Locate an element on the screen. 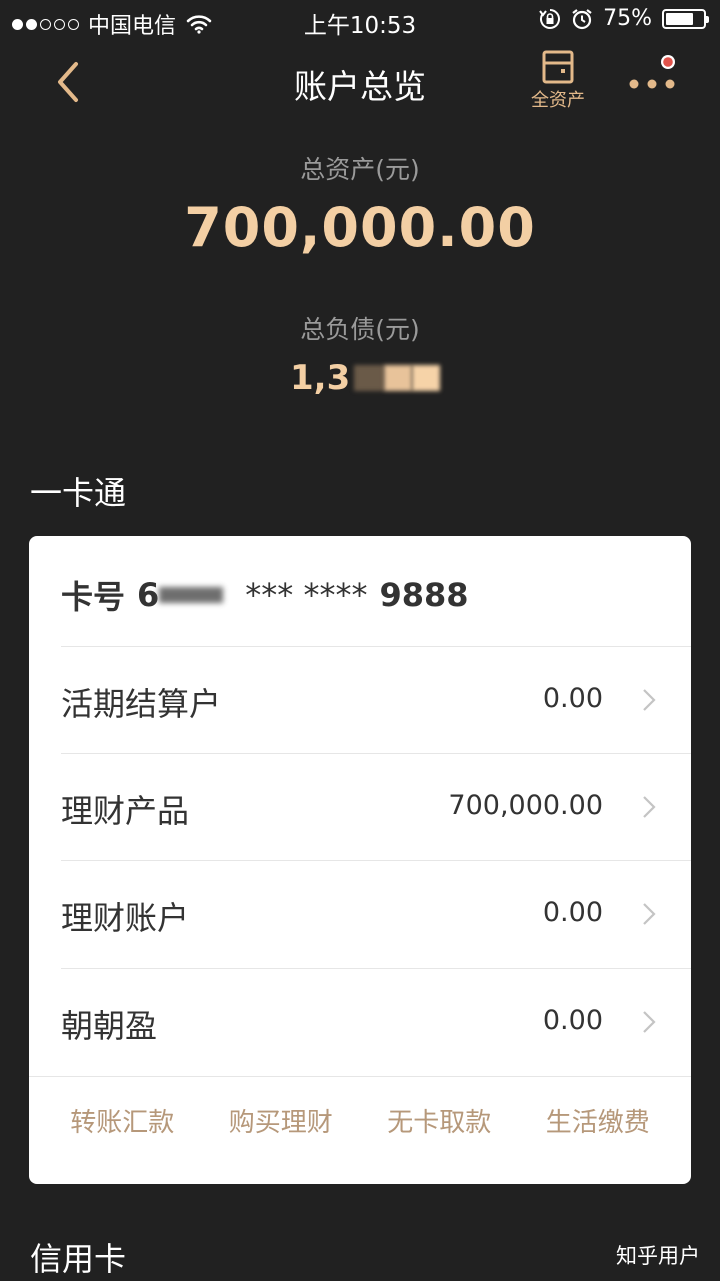 This screenshot has width=720, height=1281. total-assets-value: 700,000.00 is located at coordinates (360, 227).